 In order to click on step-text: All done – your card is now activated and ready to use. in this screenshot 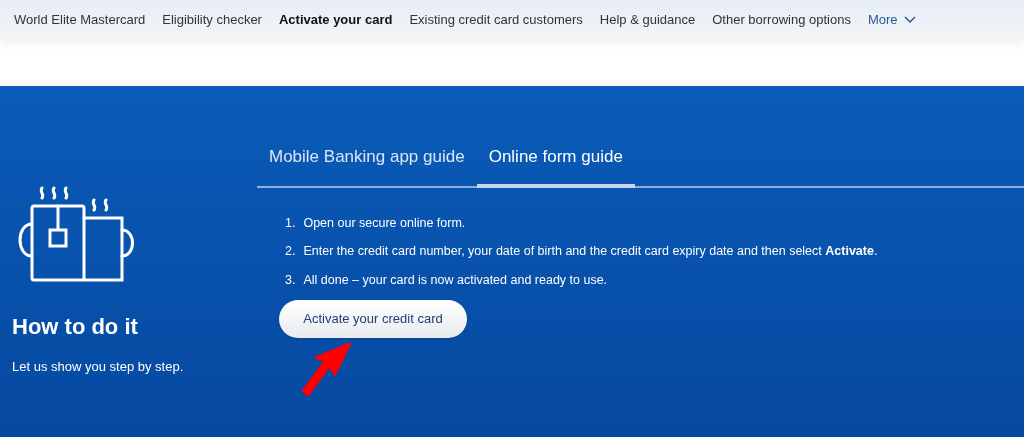, I will do `click(455, 280)`.